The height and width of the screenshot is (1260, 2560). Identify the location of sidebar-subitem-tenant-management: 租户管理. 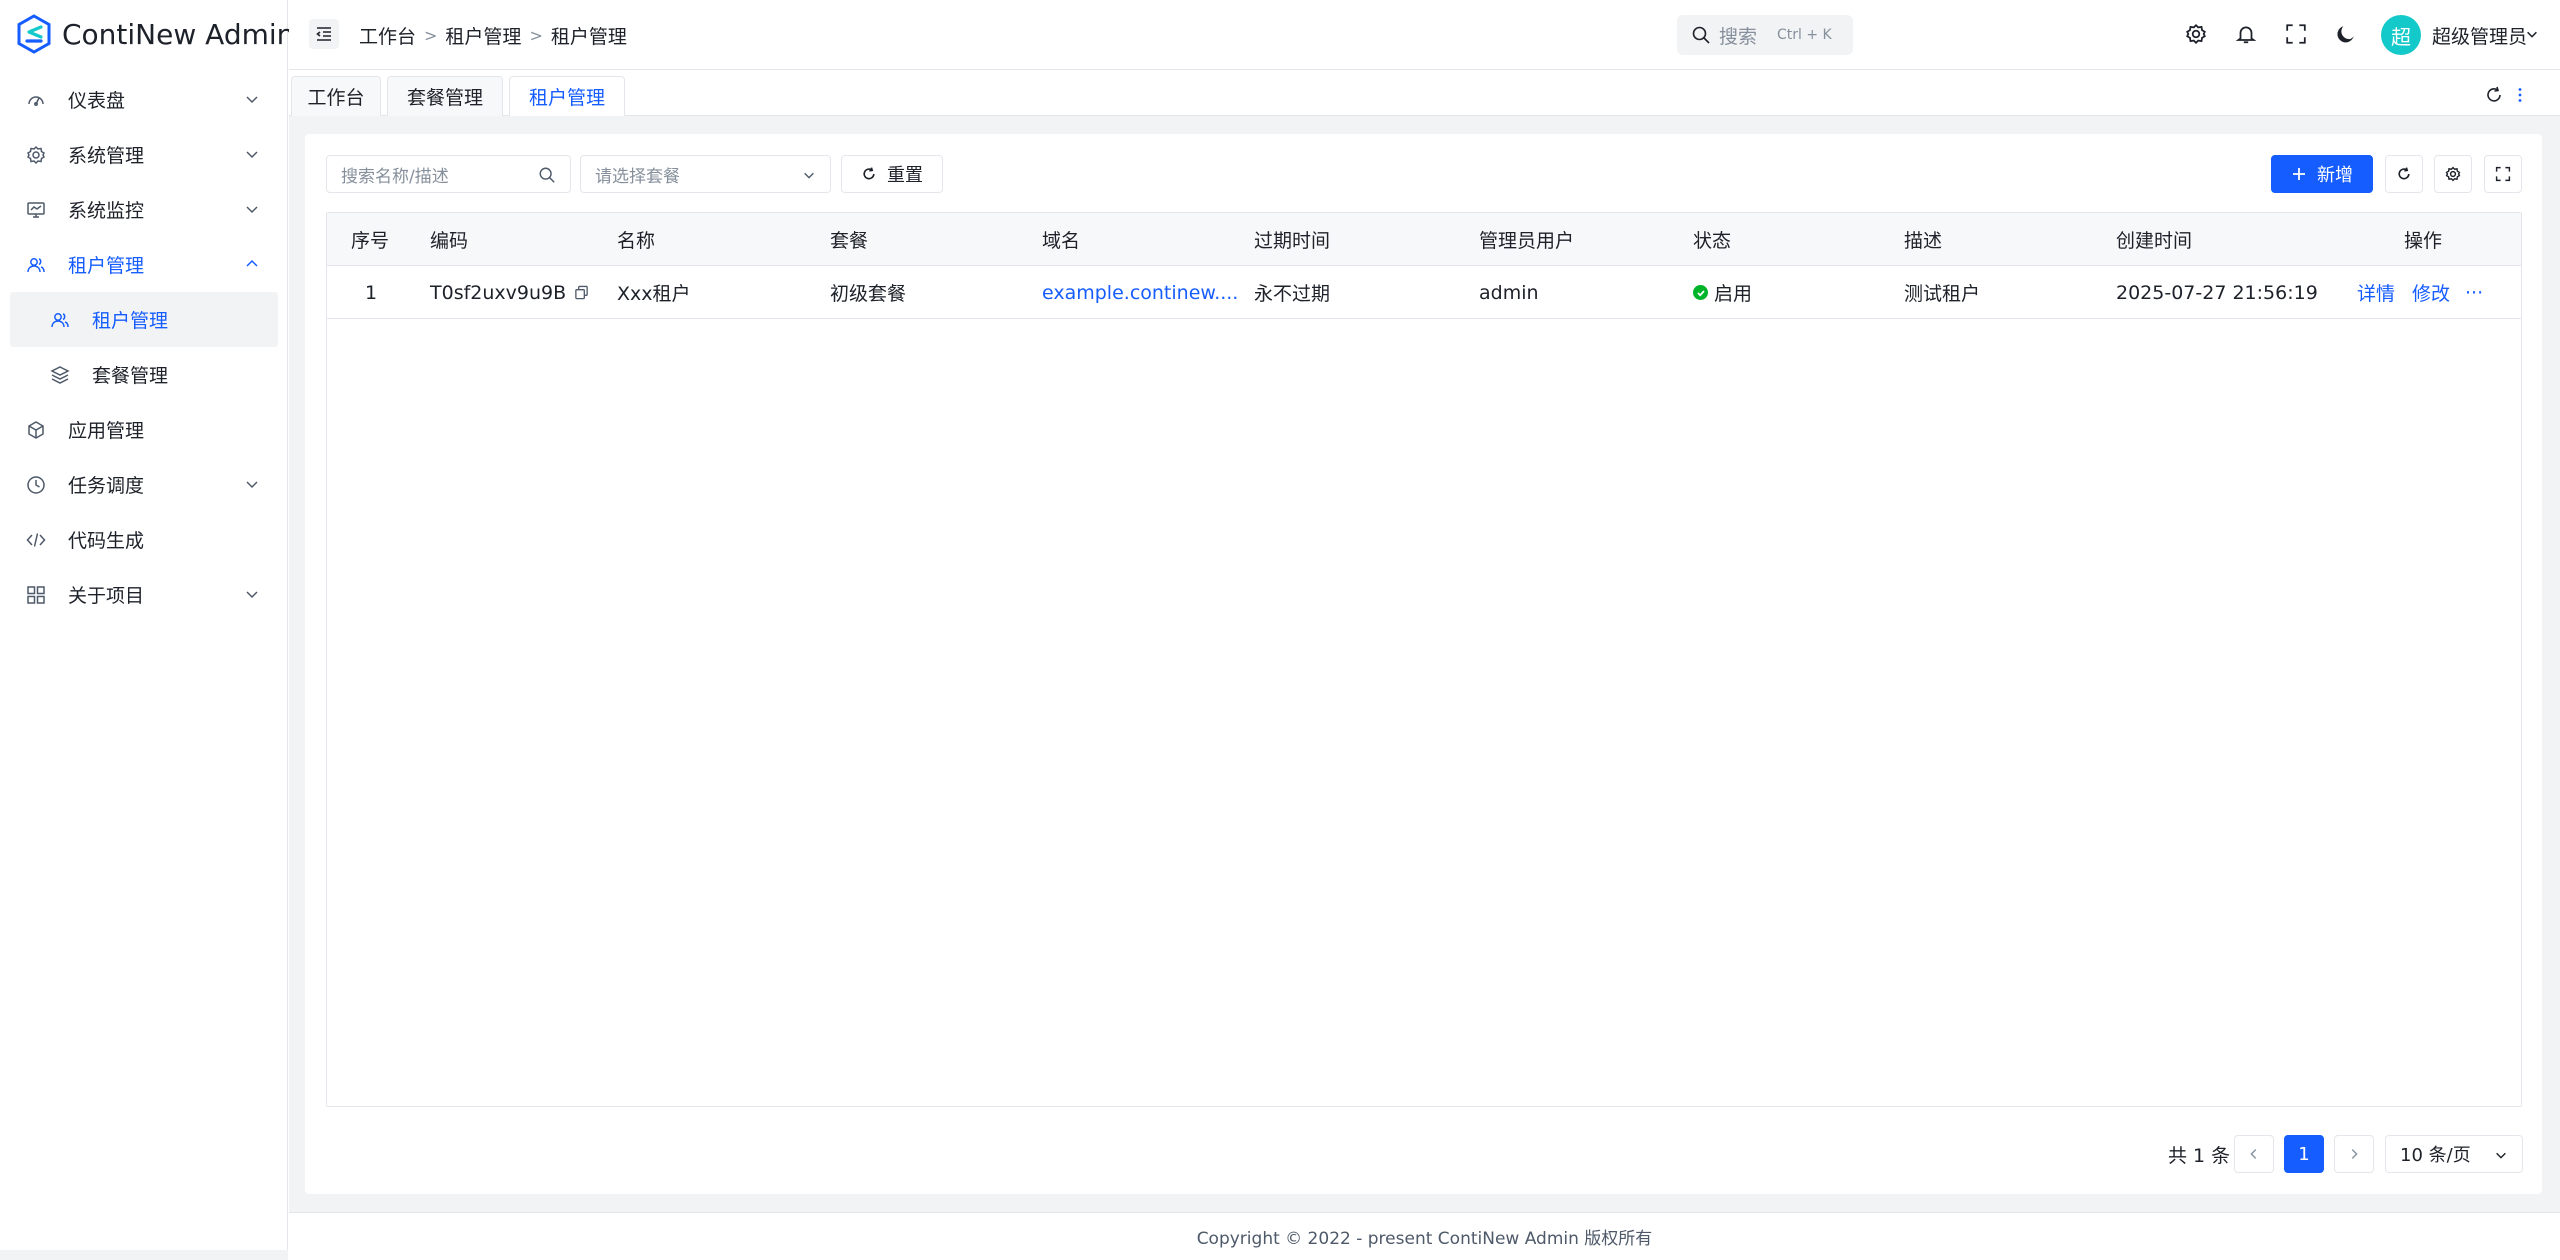
(144, 319).